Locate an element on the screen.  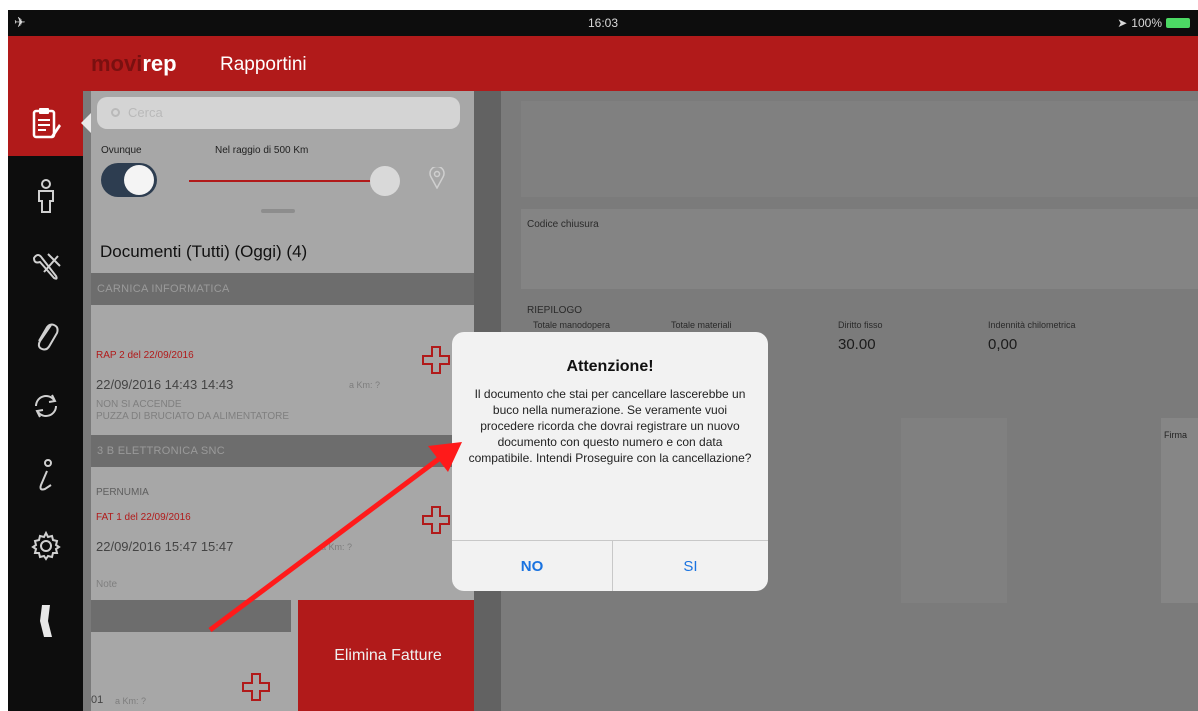
sync-icon is located at coordinates (46, 406).